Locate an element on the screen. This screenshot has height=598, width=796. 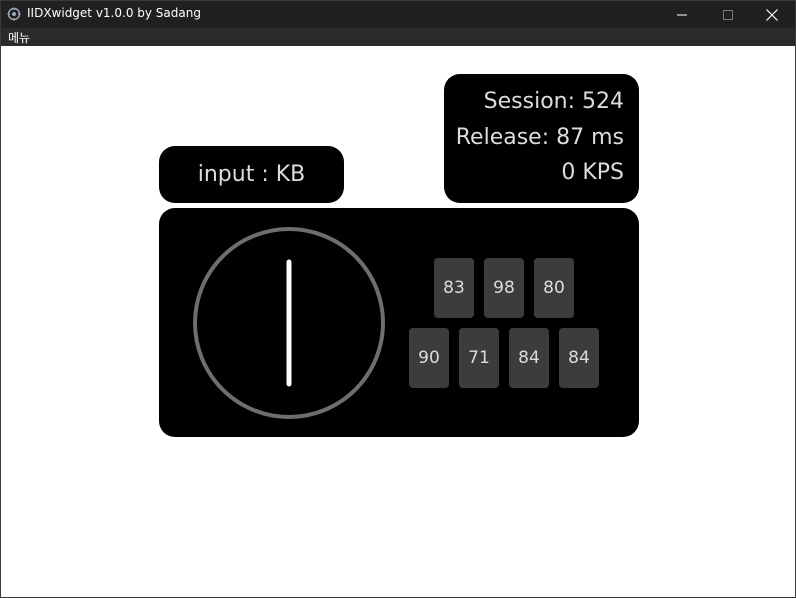
close-icon is located at coordinates (772, 14).